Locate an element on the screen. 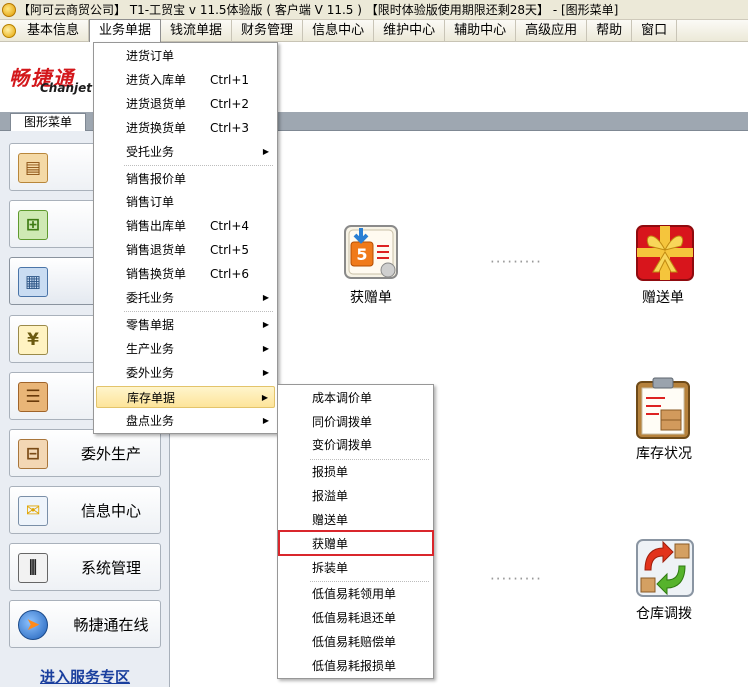 Image resolution: width=748 pixels, height=687 pixels. mail-bulb-icon: ✉ is located at coordinates (33, 511).